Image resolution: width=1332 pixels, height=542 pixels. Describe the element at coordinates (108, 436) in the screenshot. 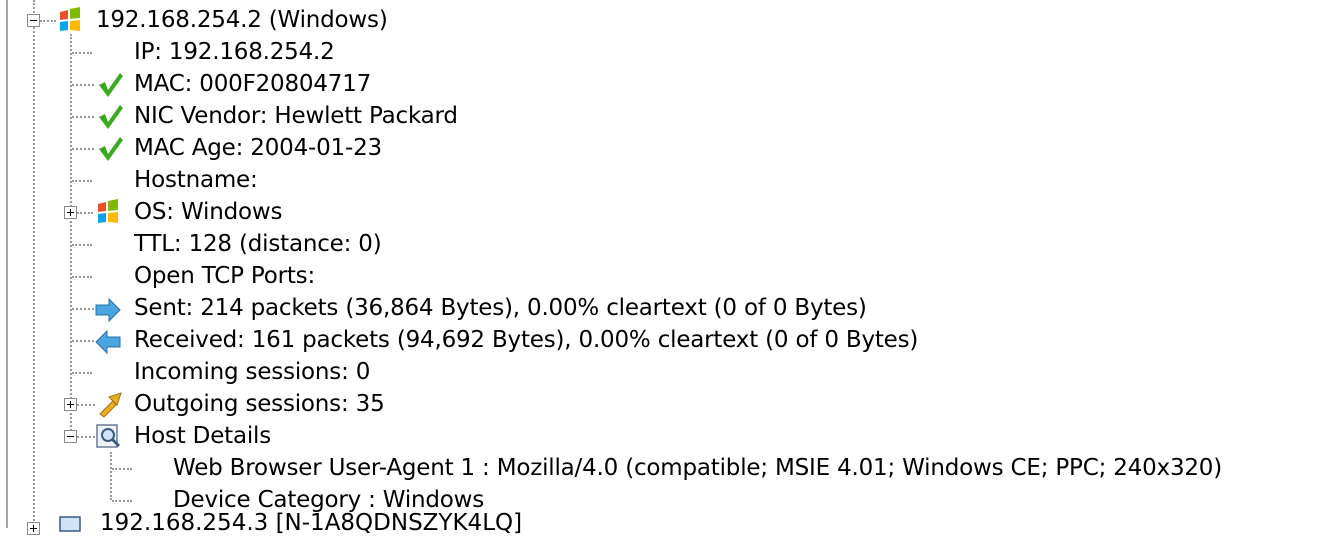

I see `magnifier-icon` at that location.